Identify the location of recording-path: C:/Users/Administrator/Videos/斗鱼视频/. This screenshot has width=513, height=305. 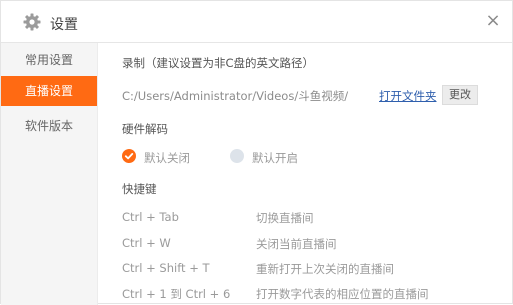
(235, 96).